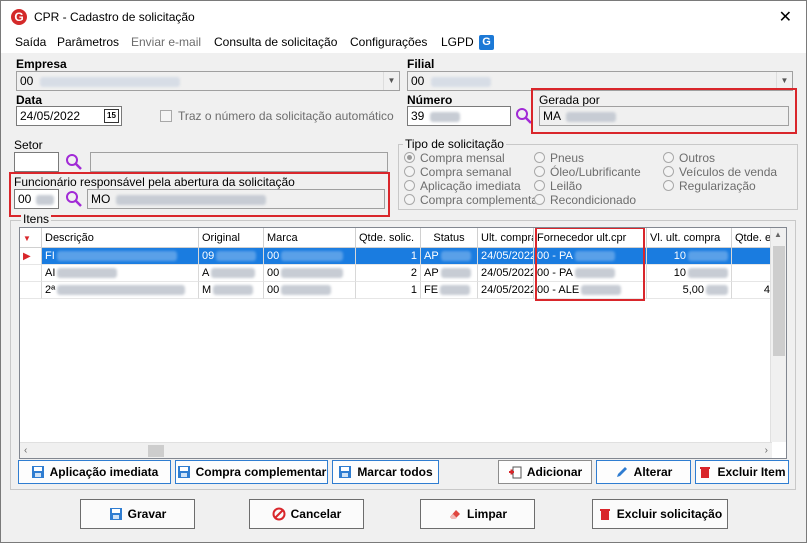  I want to click on radio-veiculos-venda: Veículos de venda, so click(720, 172).